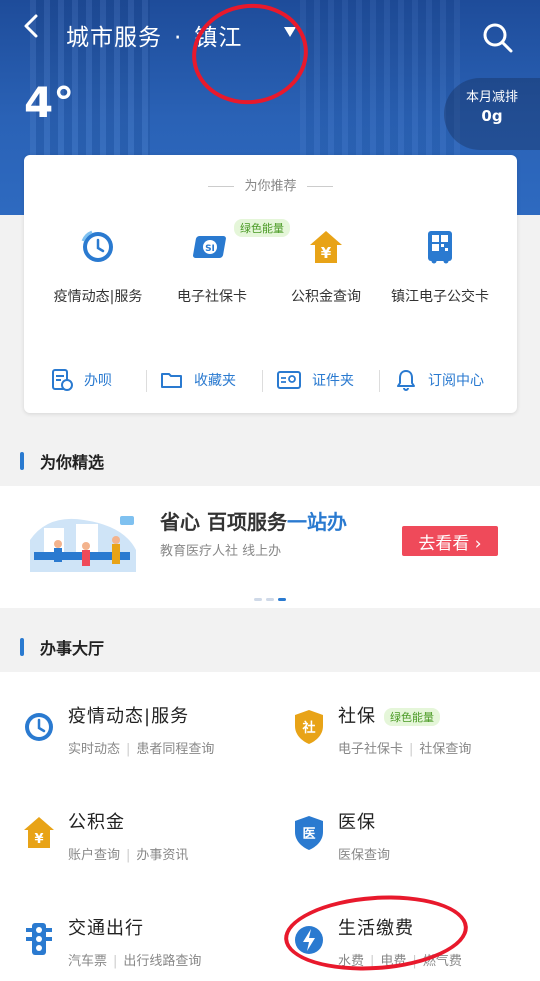 This screenshot has height=981, width=540. I want to click on service-sublink: 电费, so click(393, 961).